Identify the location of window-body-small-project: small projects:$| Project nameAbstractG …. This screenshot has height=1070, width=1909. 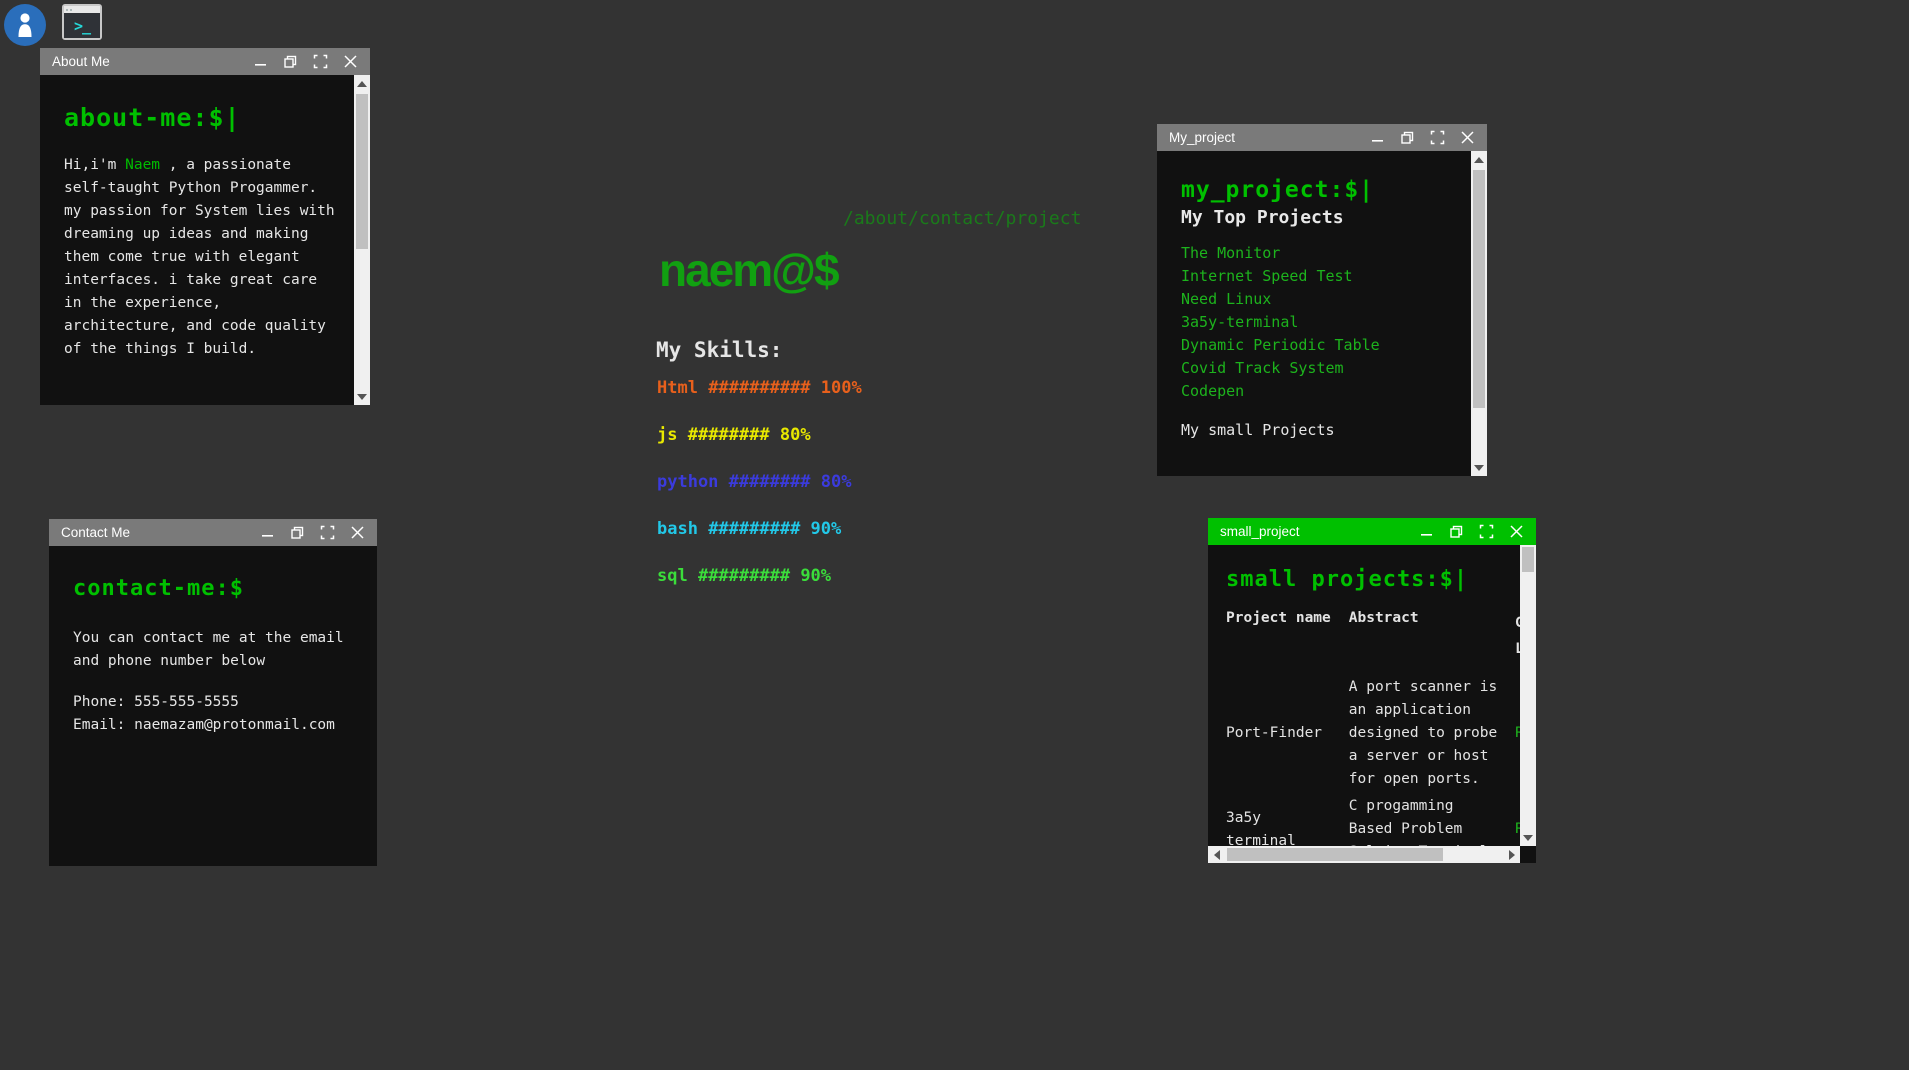
(1372, 704).